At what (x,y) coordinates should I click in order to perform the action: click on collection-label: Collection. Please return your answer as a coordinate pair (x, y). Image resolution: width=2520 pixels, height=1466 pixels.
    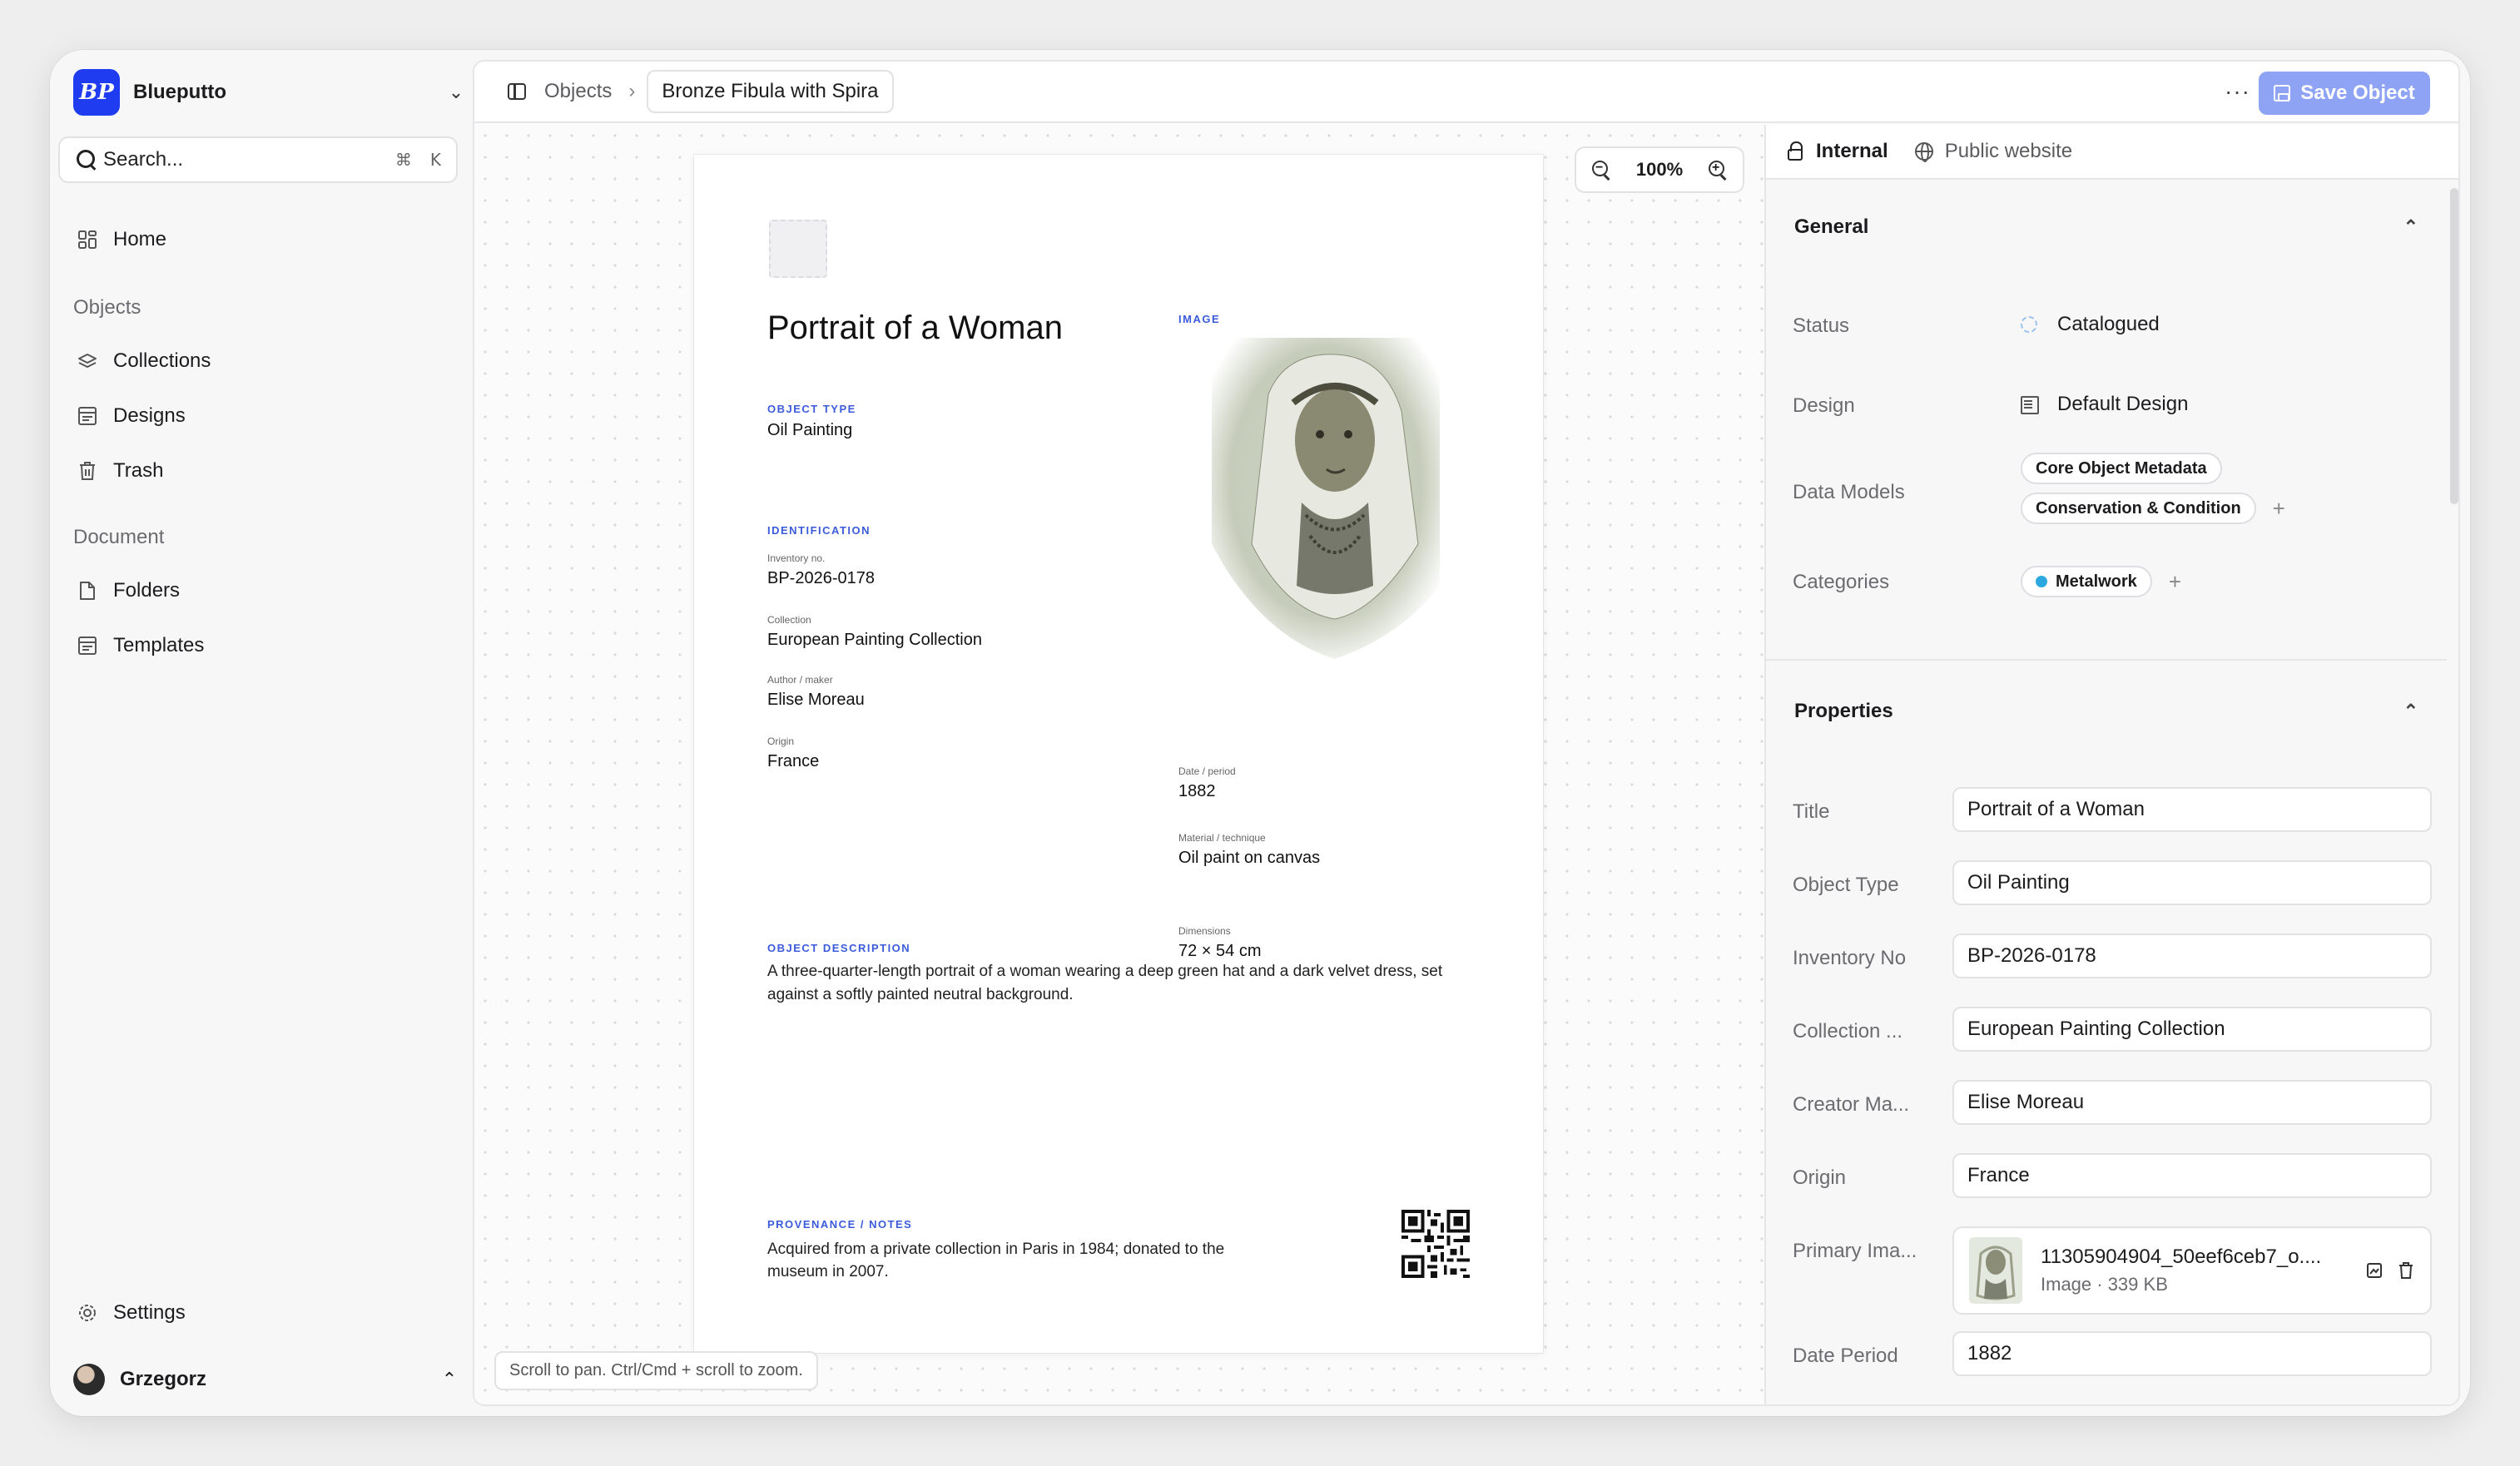
    Looking at the image, I should click on (789, 620).